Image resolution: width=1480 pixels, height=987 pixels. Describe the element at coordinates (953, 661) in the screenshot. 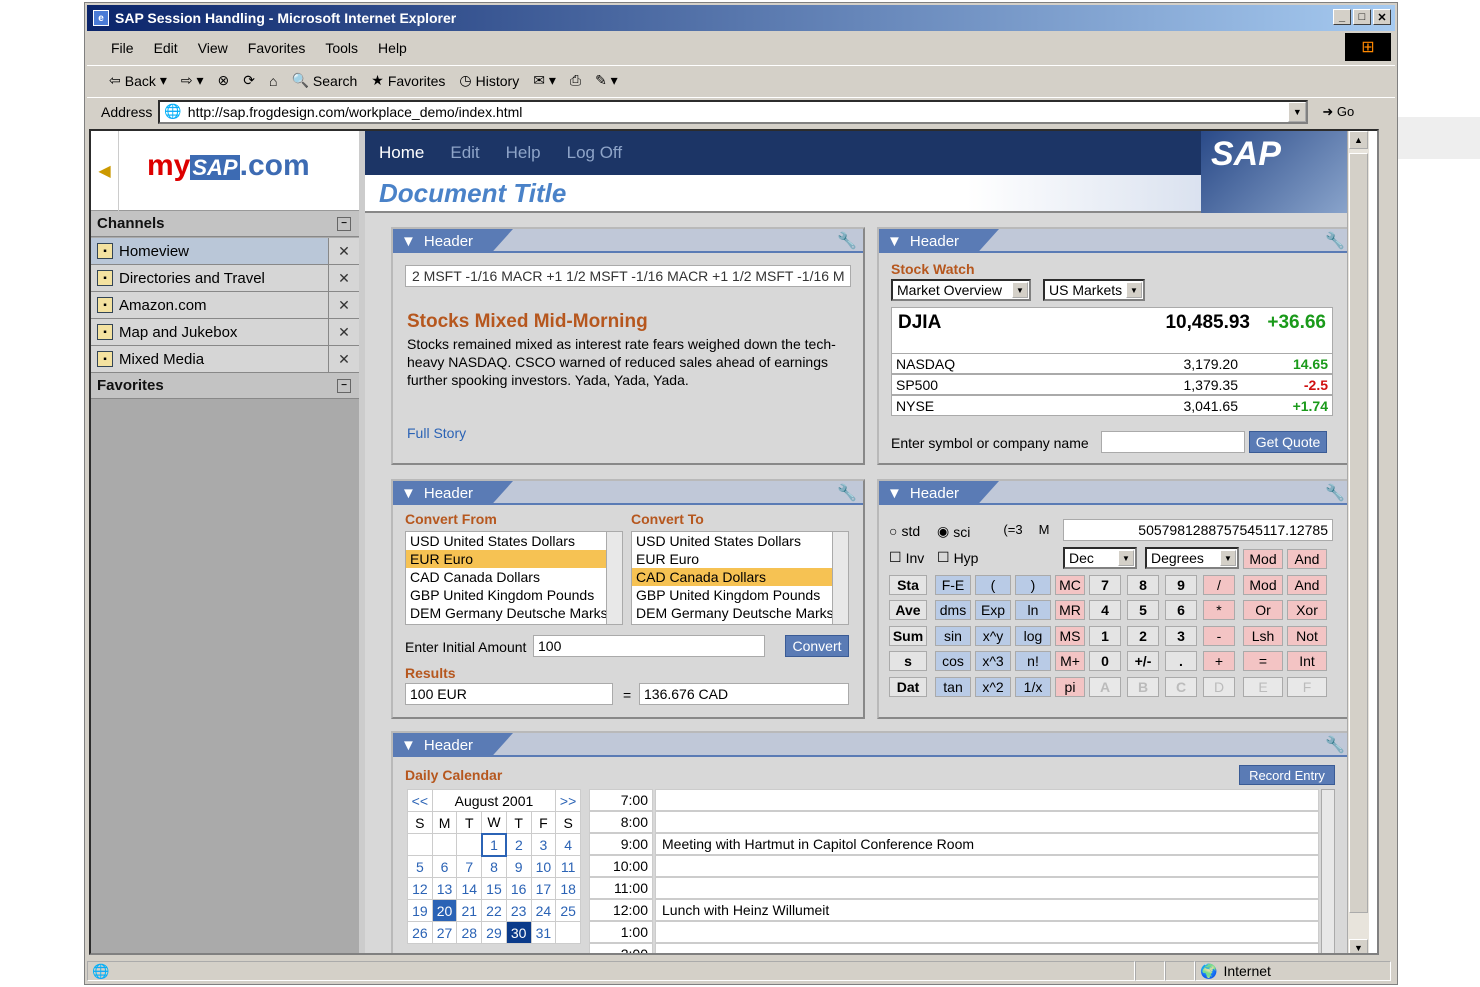

I see `calc-key: cos` at that location.